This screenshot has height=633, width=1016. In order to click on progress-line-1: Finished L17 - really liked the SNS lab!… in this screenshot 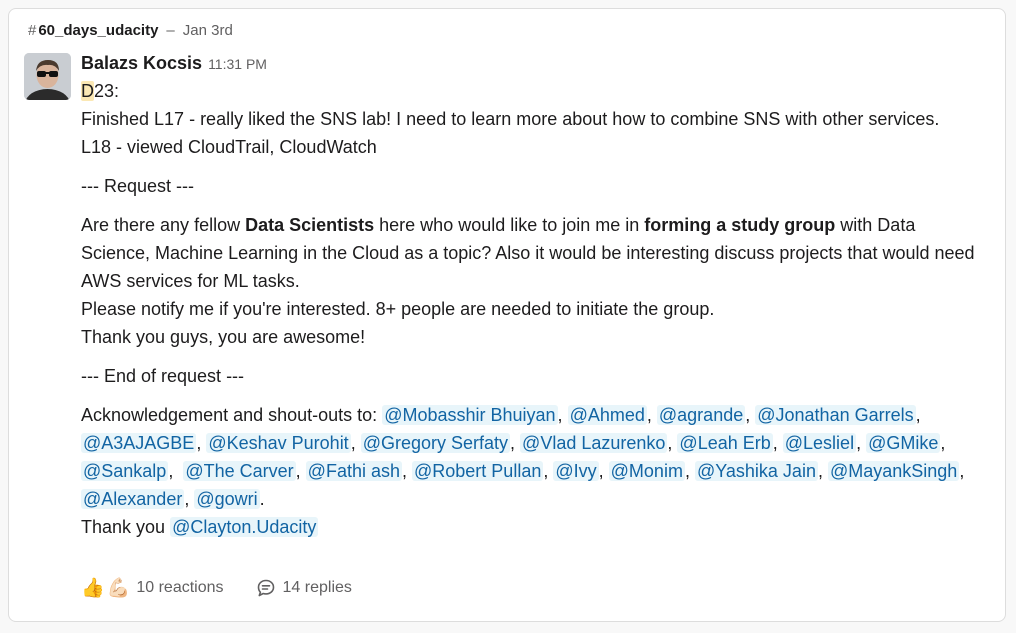, I will do `click(510, 119)`.